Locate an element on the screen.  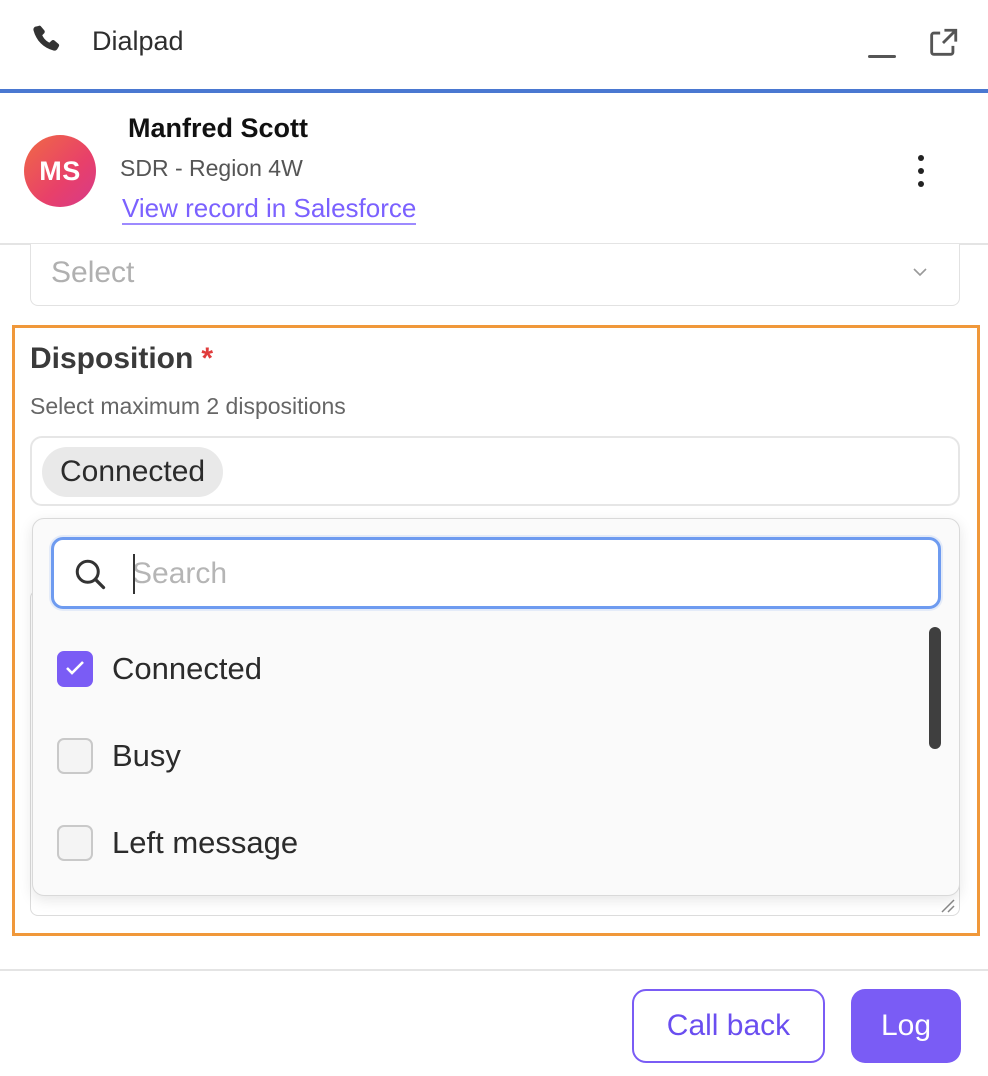
disposition-multiselect: Connected is located at coordinates (495, 471).